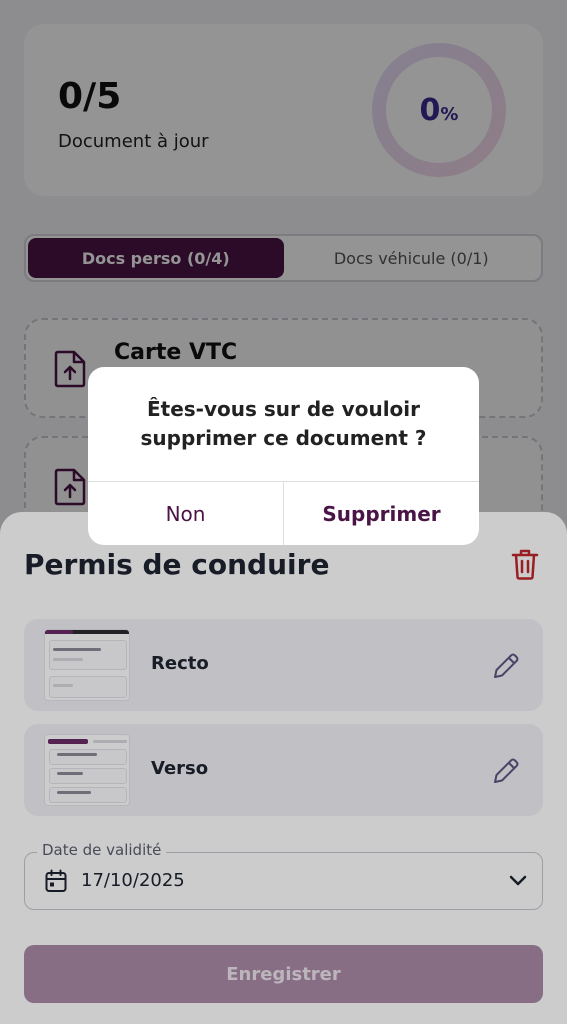 This screenshot has width=567, height=1024. I want to click on dialog-actions: Non Supprimer, so click(283, 513).